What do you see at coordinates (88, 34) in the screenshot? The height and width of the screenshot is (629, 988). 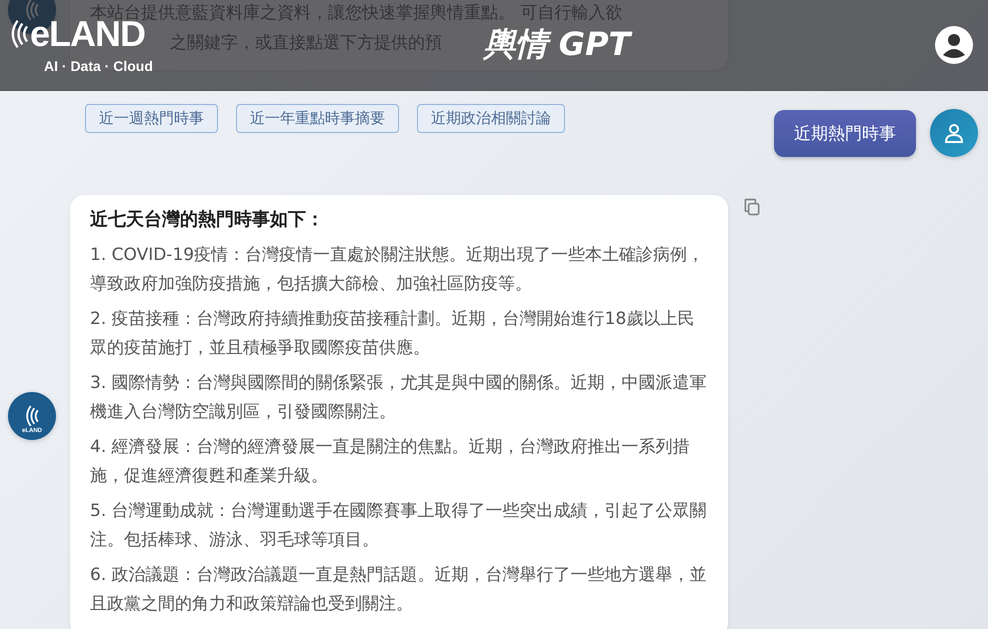 I see `logo-text: eLAND` at bounding box center [88, 34].